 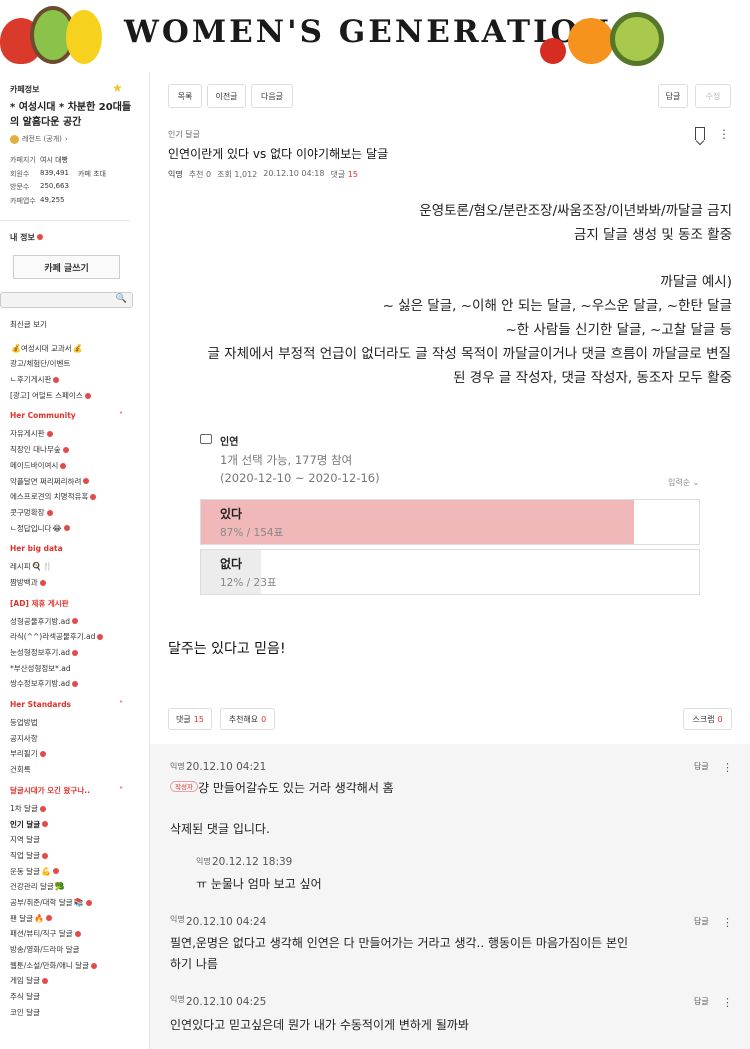 What do you see at coordinates (24, 754) in the screenshot?
I see `sidebar-menu-item-label: 부리될기` at bounding box center [24, 754].